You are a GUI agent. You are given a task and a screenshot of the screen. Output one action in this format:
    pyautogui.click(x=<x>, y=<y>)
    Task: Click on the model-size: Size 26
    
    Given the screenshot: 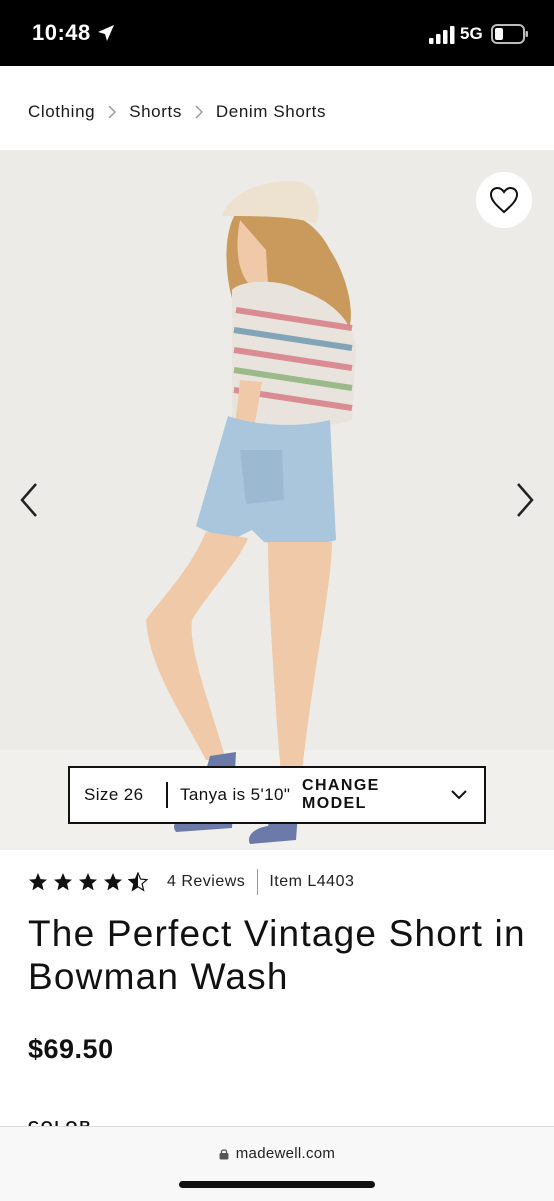 What is the action you would take?
    pyautogui.click(x=114, y=794)
    